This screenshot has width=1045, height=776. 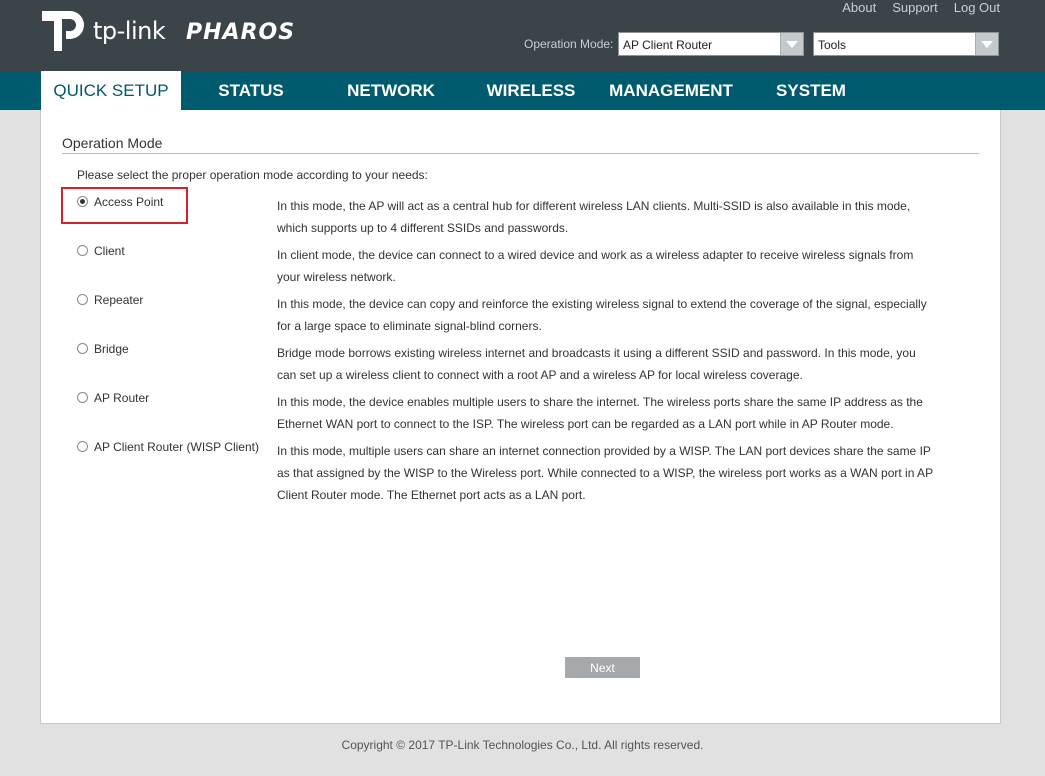 What do you see at coordinates (112, 143) in the screenshot?
I see `section-title: Operation Mode` at bounding box center [112, 143].